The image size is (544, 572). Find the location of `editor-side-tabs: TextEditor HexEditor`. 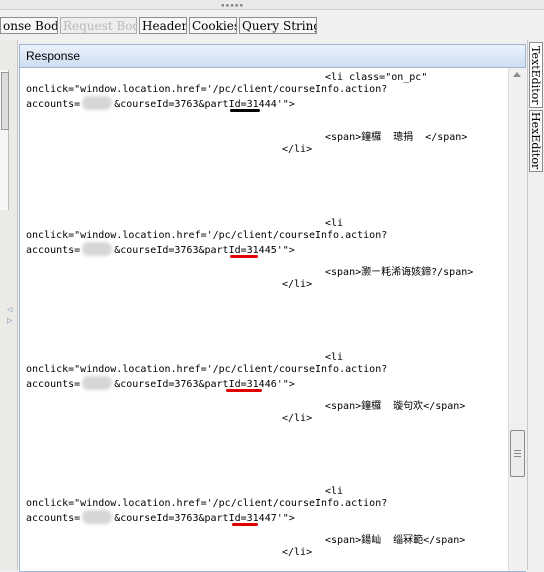

editor-side-tabs: TextEditor HexEditor is located at coordinates (535, 305).